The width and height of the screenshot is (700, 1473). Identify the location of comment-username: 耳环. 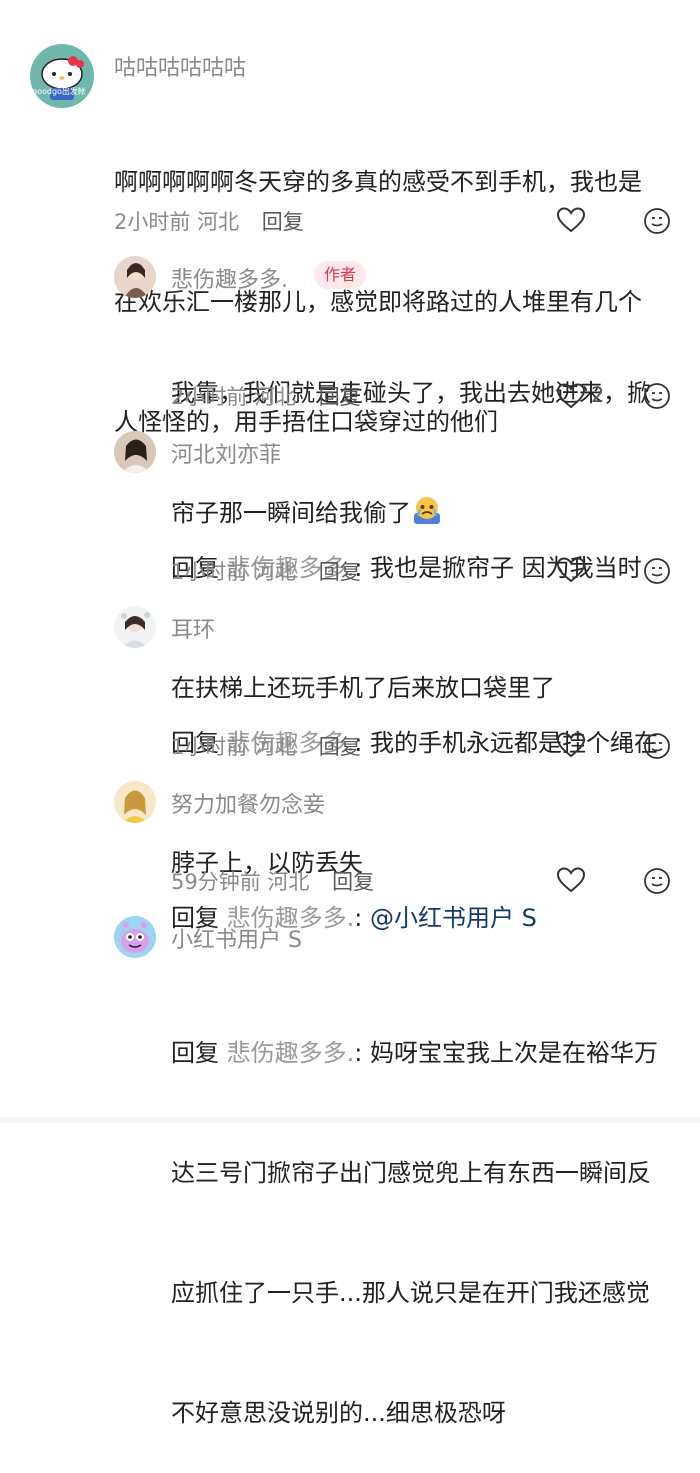
(193, 628).